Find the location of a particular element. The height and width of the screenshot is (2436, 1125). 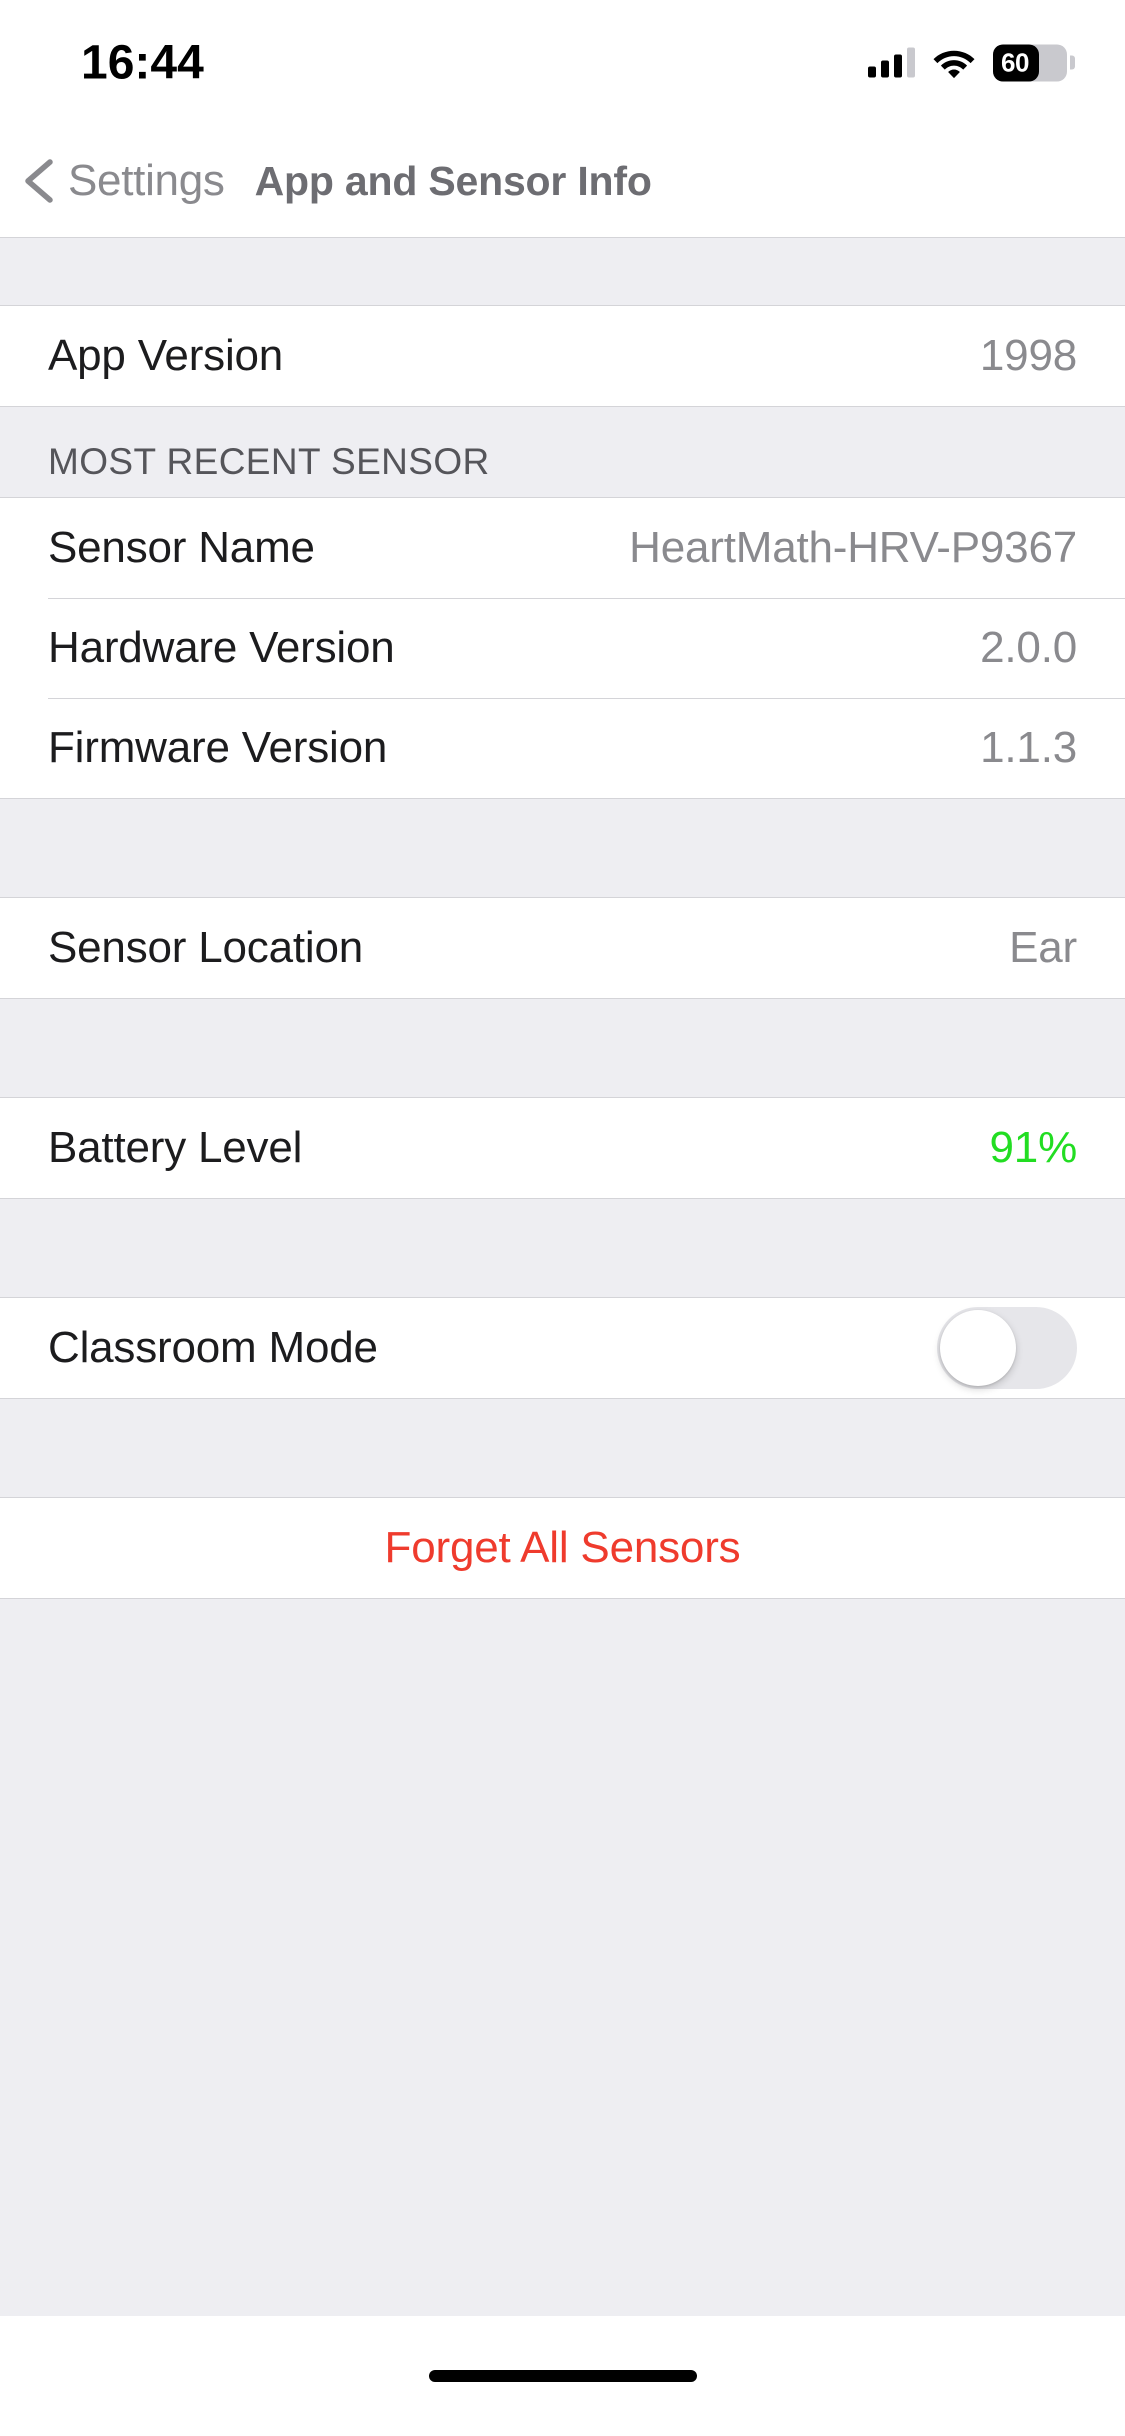

navigation-bar: Settings App and Sensor Info is located at coordinates (562, 181).